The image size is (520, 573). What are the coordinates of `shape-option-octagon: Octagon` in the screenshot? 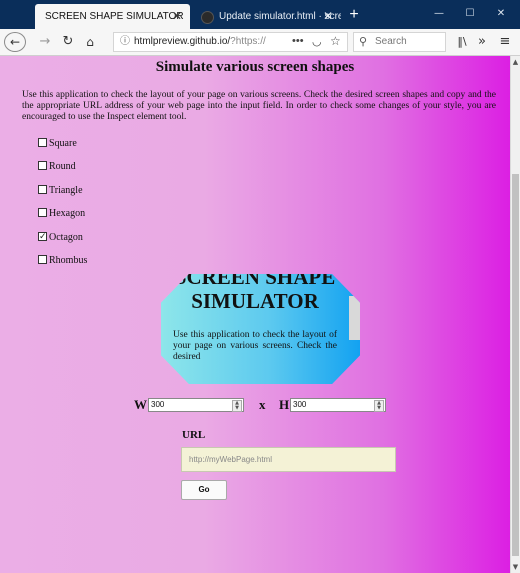 It's located at (60, 237).